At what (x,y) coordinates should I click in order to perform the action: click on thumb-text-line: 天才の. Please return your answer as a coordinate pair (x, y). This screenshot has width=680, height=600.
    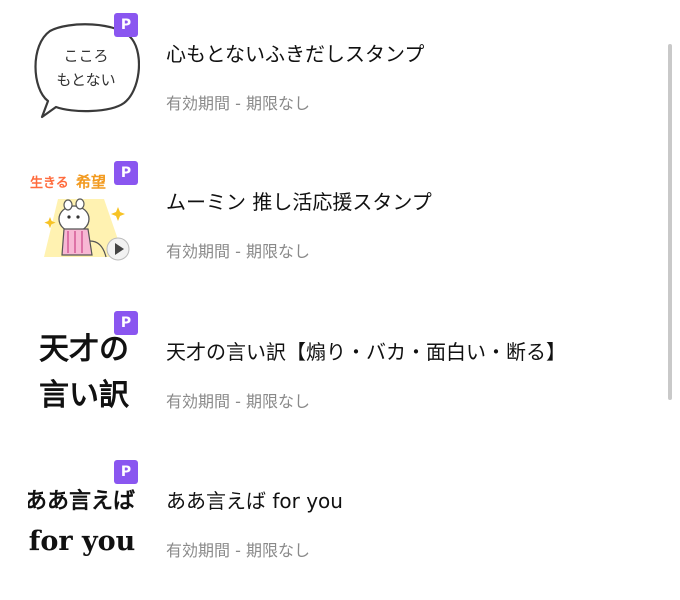
    Looking at the image, I should click on (84, 349).